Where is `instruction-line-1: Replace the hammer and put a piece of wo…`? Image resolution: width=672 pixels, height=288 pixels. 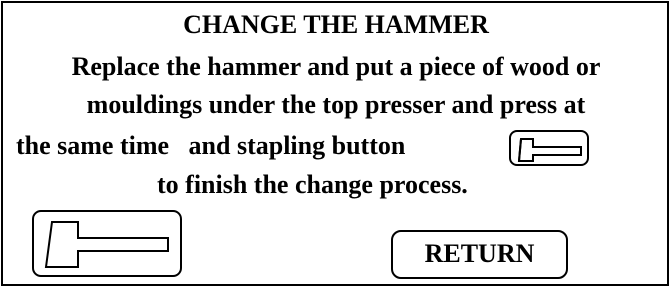
instruction-line-1: Replace the hammer and put a piece of wo… is located at coordinates (336, 66).